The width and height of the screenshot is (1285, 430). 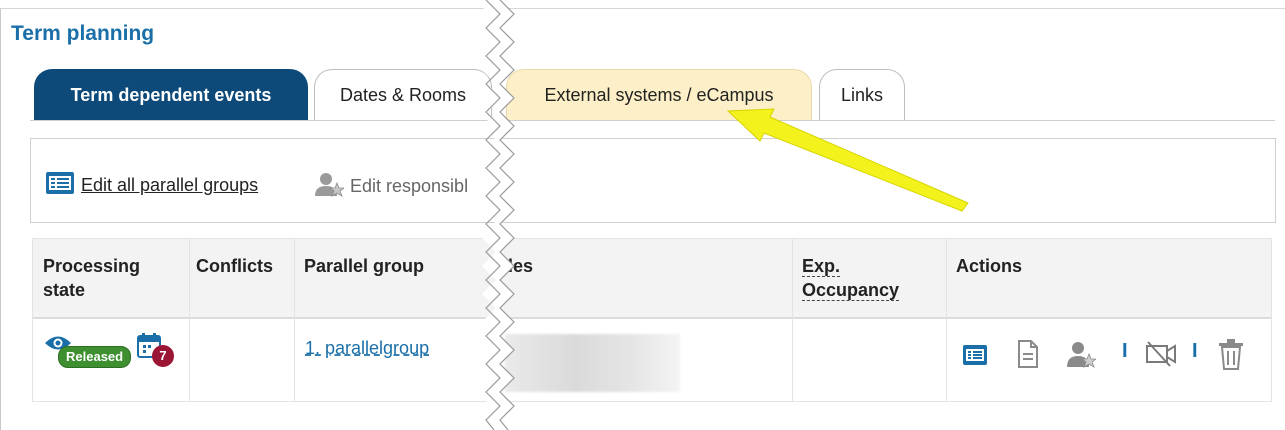 What do you see at coordinates (1231, 356) in the screenshot?
I see `trash-icon` at bounding box center [1231, 356].